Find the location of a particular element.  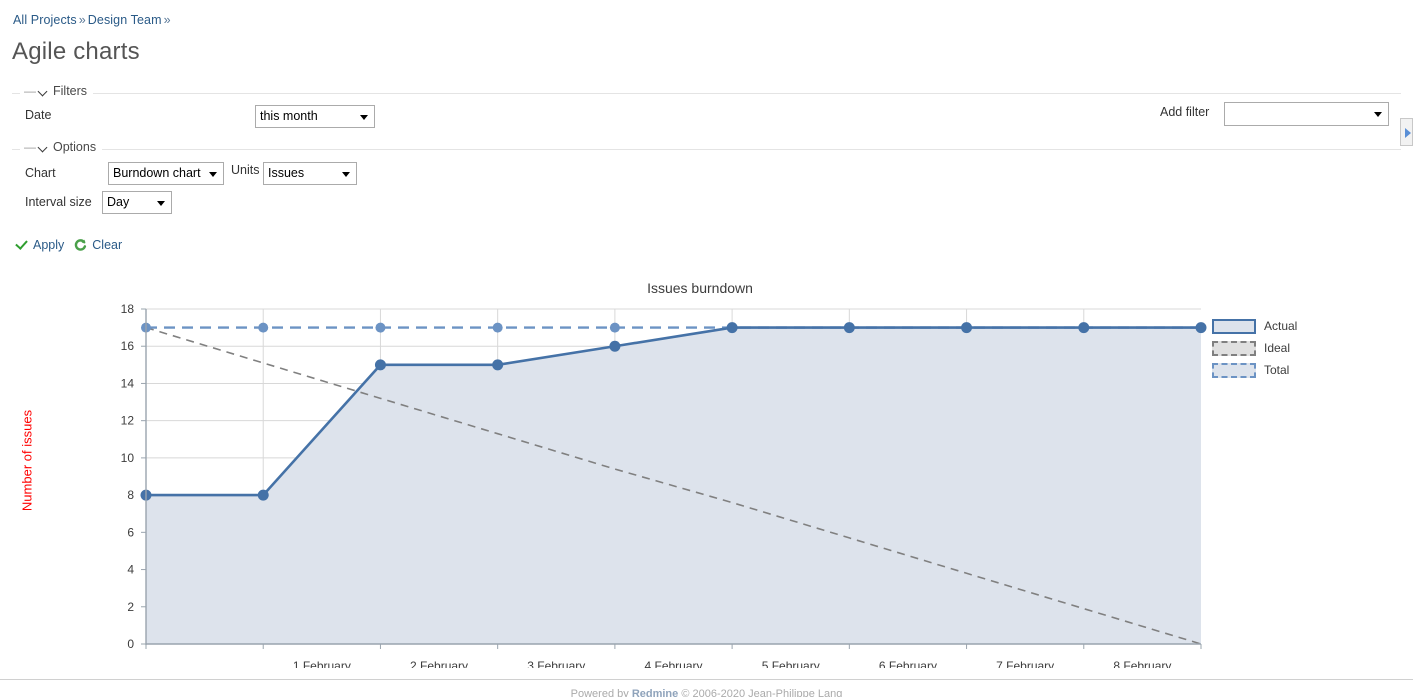

interval-size-value: Day is located at coordinates (118, 202).